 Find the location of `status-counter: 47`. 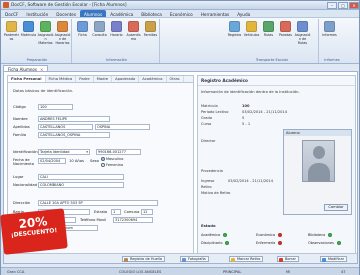

status-counter: 47 is located at coordinates (343, 272).